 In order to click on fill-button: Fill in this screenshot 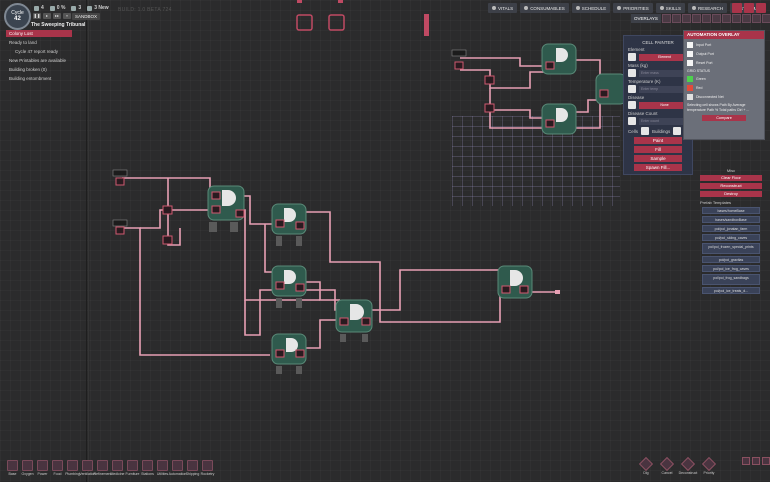, I will do `click(658, 149)`.